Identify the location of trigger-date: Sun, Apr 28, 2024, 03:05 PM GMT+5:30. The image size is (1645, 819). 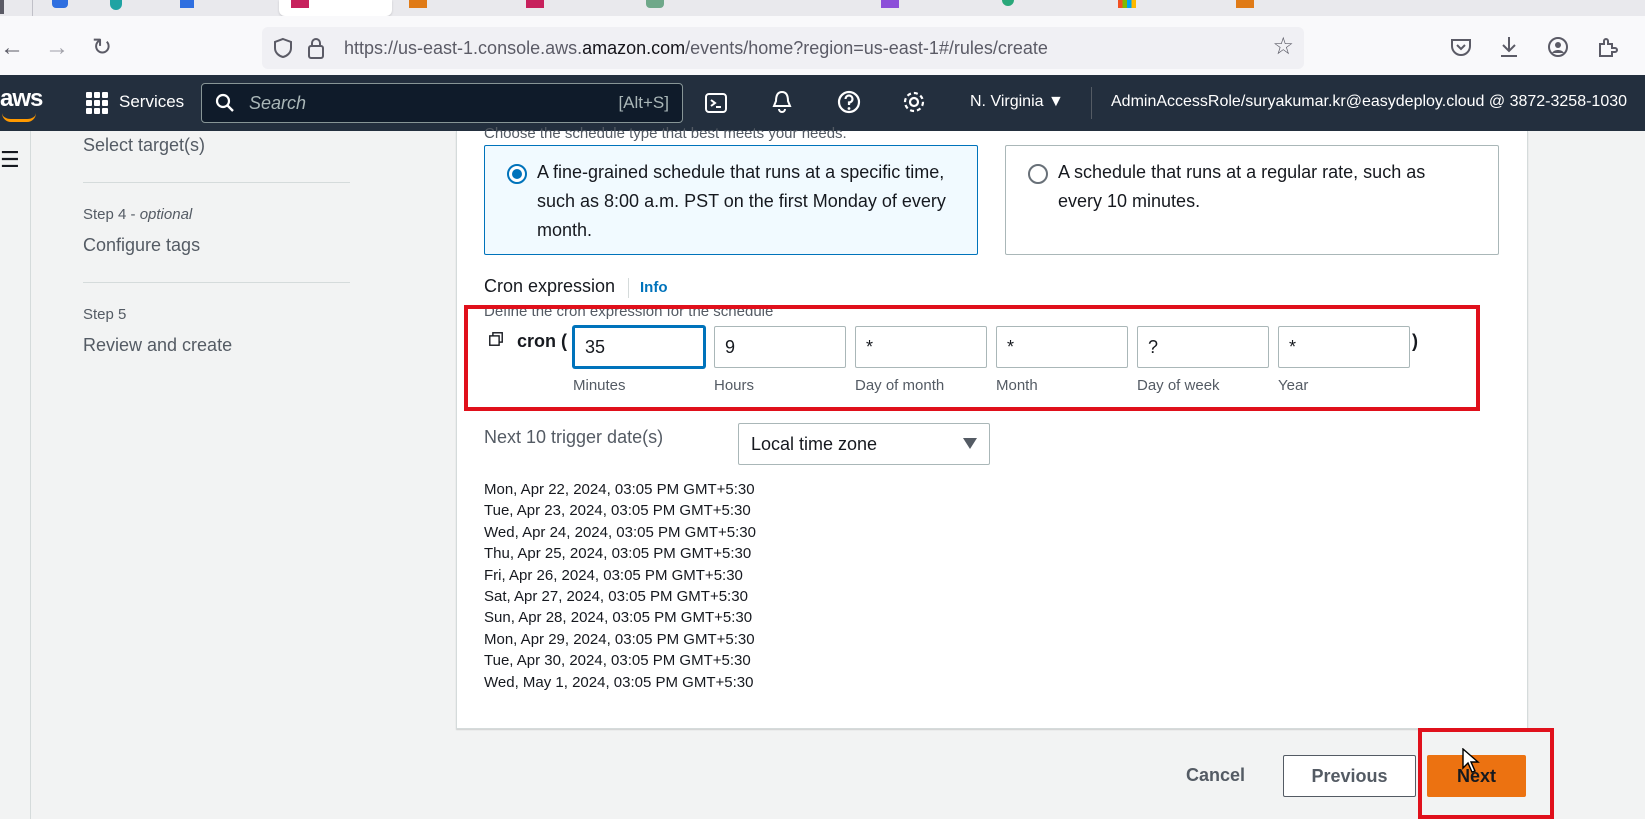
(618, 618).